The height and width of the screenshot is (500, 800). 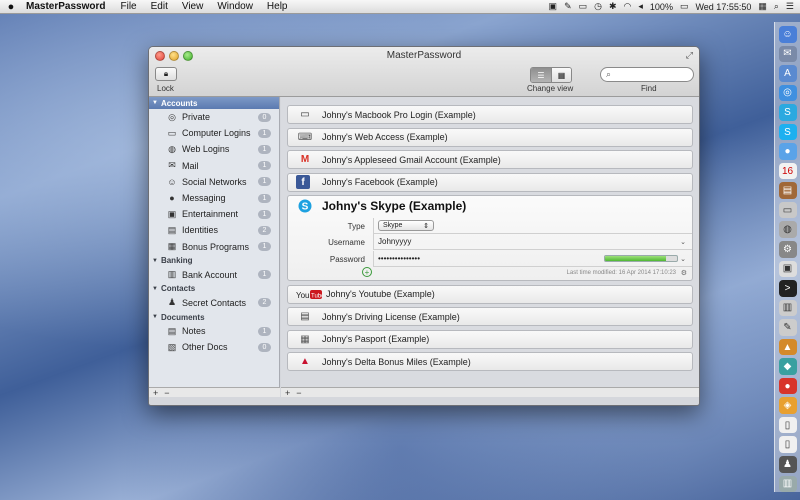 What do you see at coordinates (214, 261) in the screenshot?
I see `section-banking: ▼ Banking` at bounding box center [214, 261].